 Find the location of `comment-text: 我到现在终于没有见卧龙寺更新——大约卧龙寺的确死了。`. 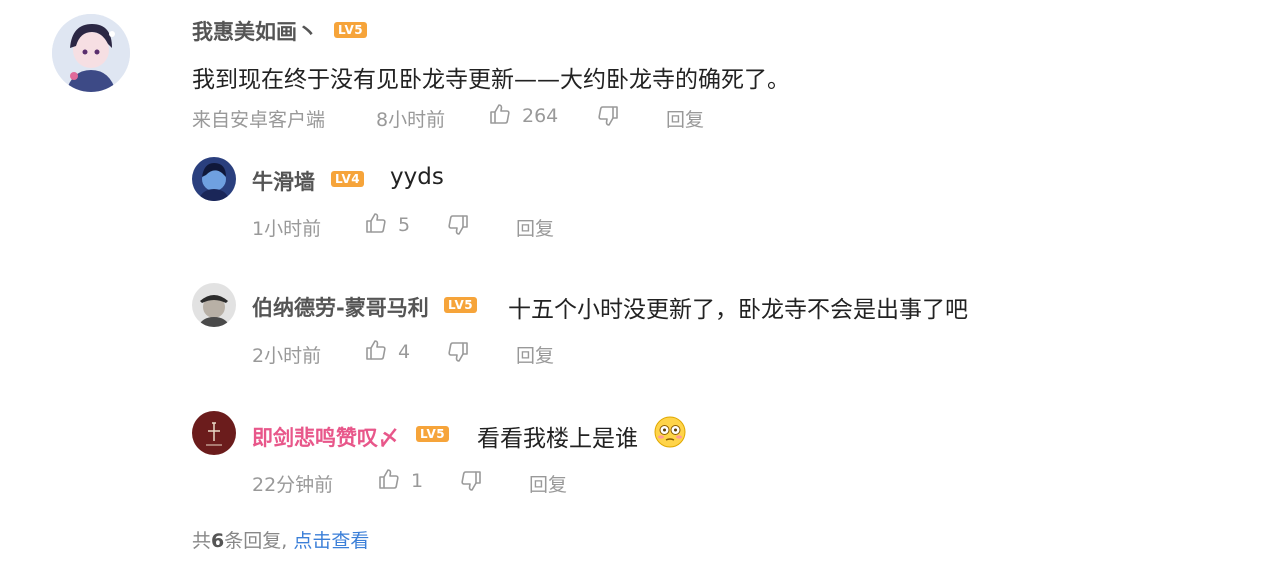

comment-text: 我到现在终于没有见卧龙寺更新——大约卧龙寺的确死了。 is located at coordinates (491, 80).